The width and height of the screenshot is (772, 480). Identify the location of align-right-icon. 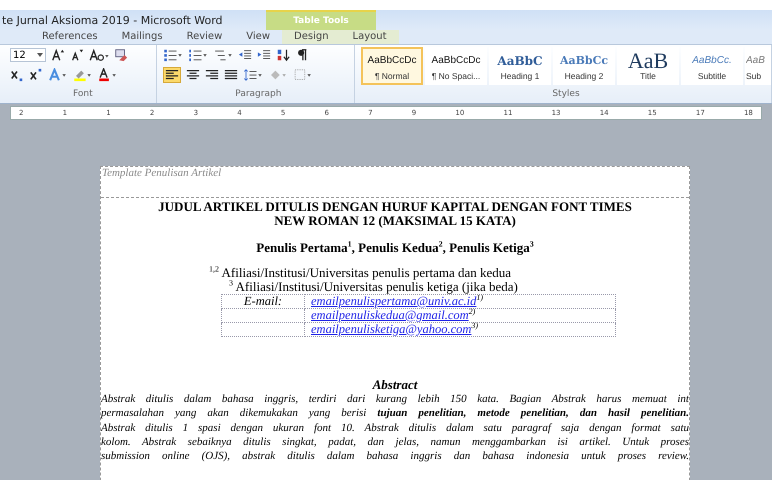
(211, 75).